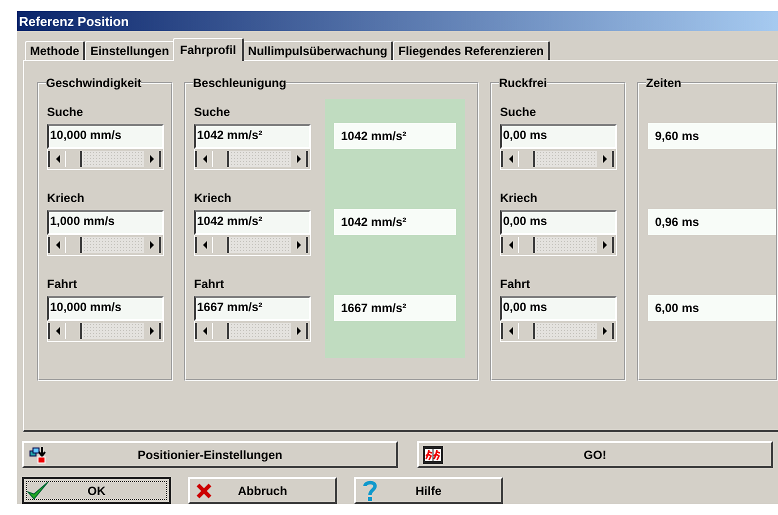 The height and width of the screenshot is (515, 778). Describe the element at coordinates (318, 50) in the screenshot. I see `tab: Nullimpulsüberwachung` at that location.